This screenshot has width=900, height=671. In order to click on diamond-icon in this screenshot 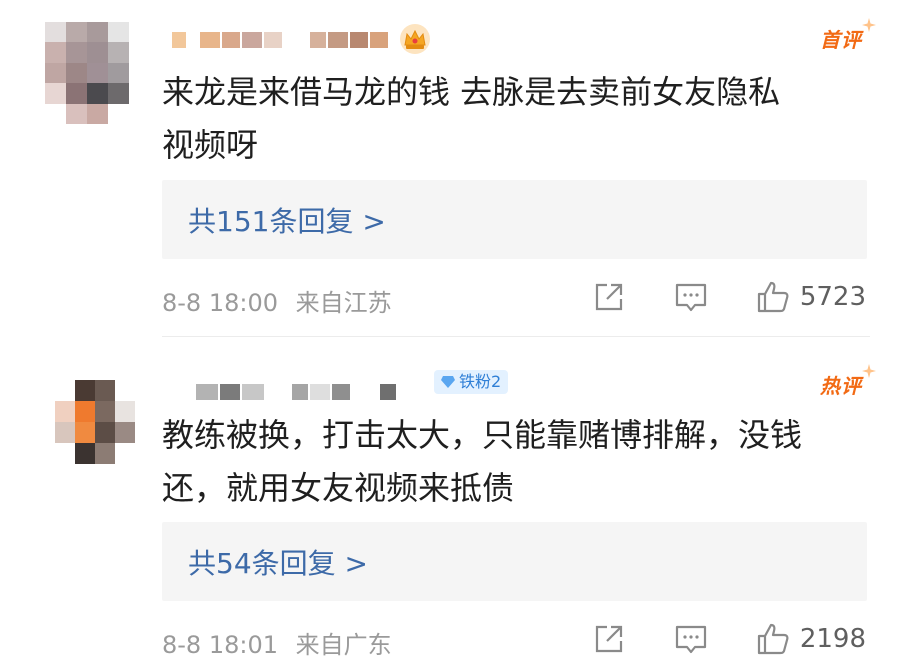, I will do `click(448, 382)`.